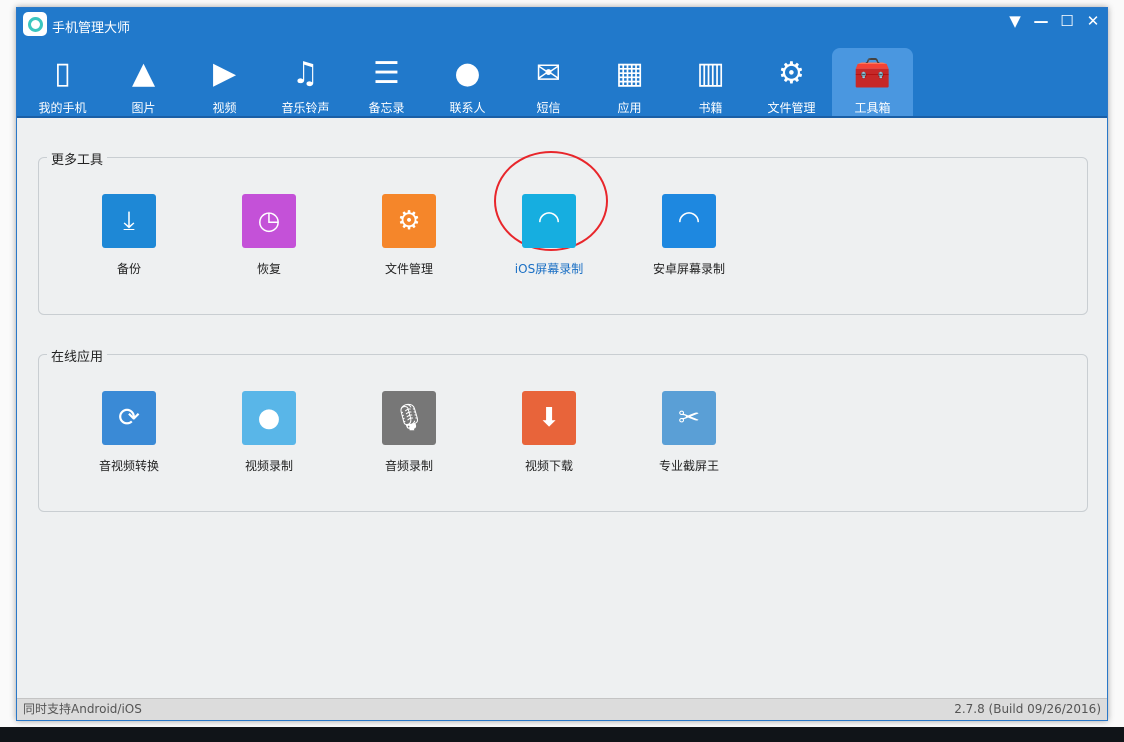 The height and width of the screenshot is (742, 1124). What do you see at coordinates (62, 108) in the screenshot?
I see `tab-label: 我的手机` at bounding box center [62, 108].